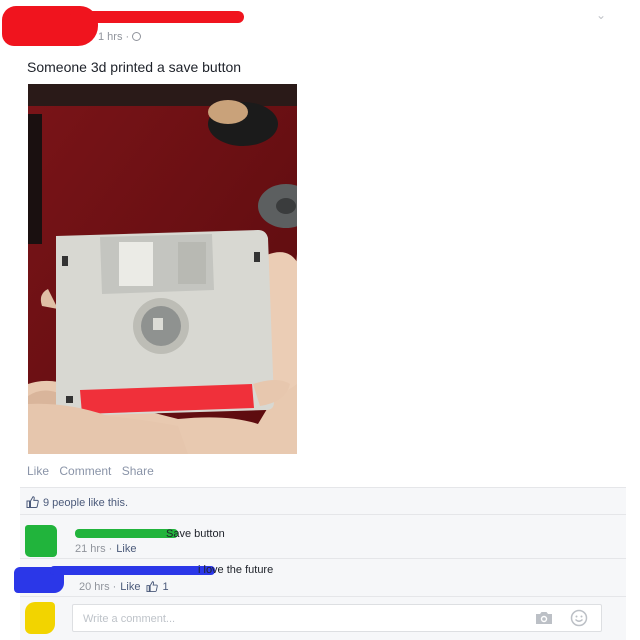 This screenshot has width=640, height=640. Describe the element at coordinates (40, 618) in the screenshot. I see `redacted-user-avatar` at that location.